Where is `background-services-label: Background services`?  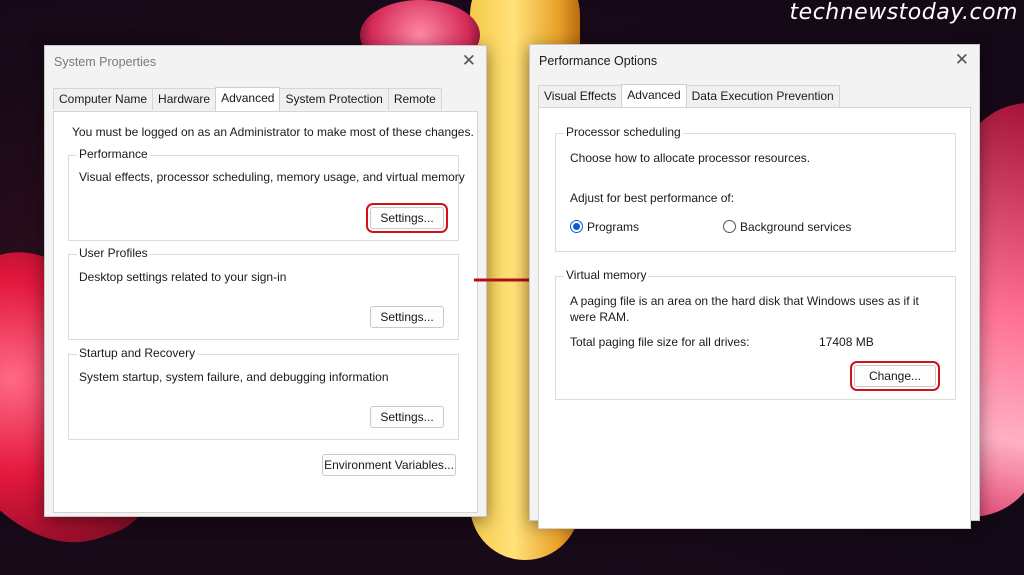
background-services-label: Background services is located at coordinates (795, 227).